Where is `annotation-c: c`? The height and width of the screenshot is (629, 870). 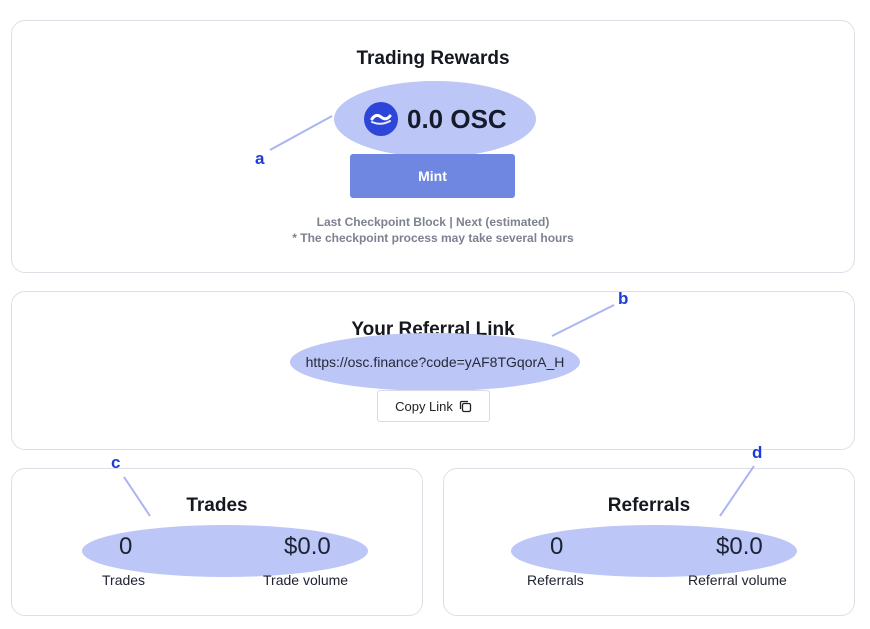 annotation-c: c is located at coordinates (116, 462).